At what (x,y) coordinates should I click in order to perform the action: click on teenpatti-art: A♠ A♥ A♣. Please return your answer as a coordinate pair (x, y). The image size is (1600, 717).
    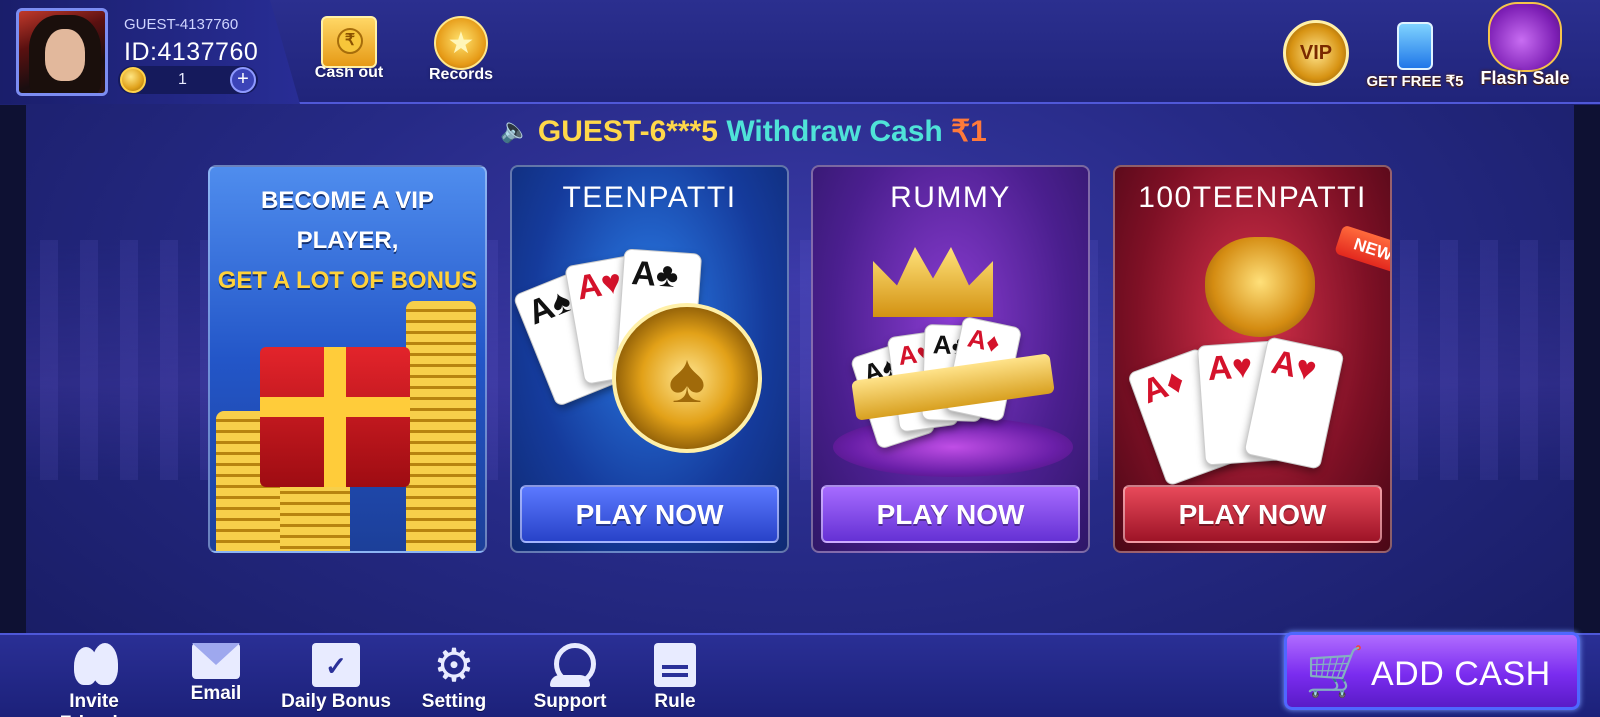
    Looking at the image, I should click on (649, 367).